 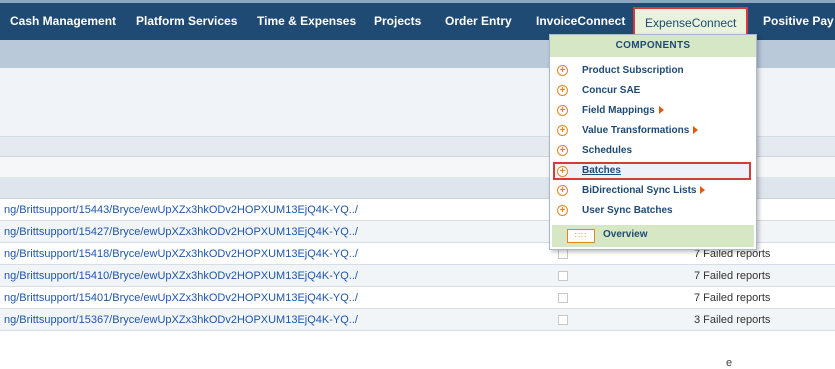 What do you see at coordinates (607, 150) in the screenshot?
I see `menu-item-label: Schedules` at bounding box center [607, 150].